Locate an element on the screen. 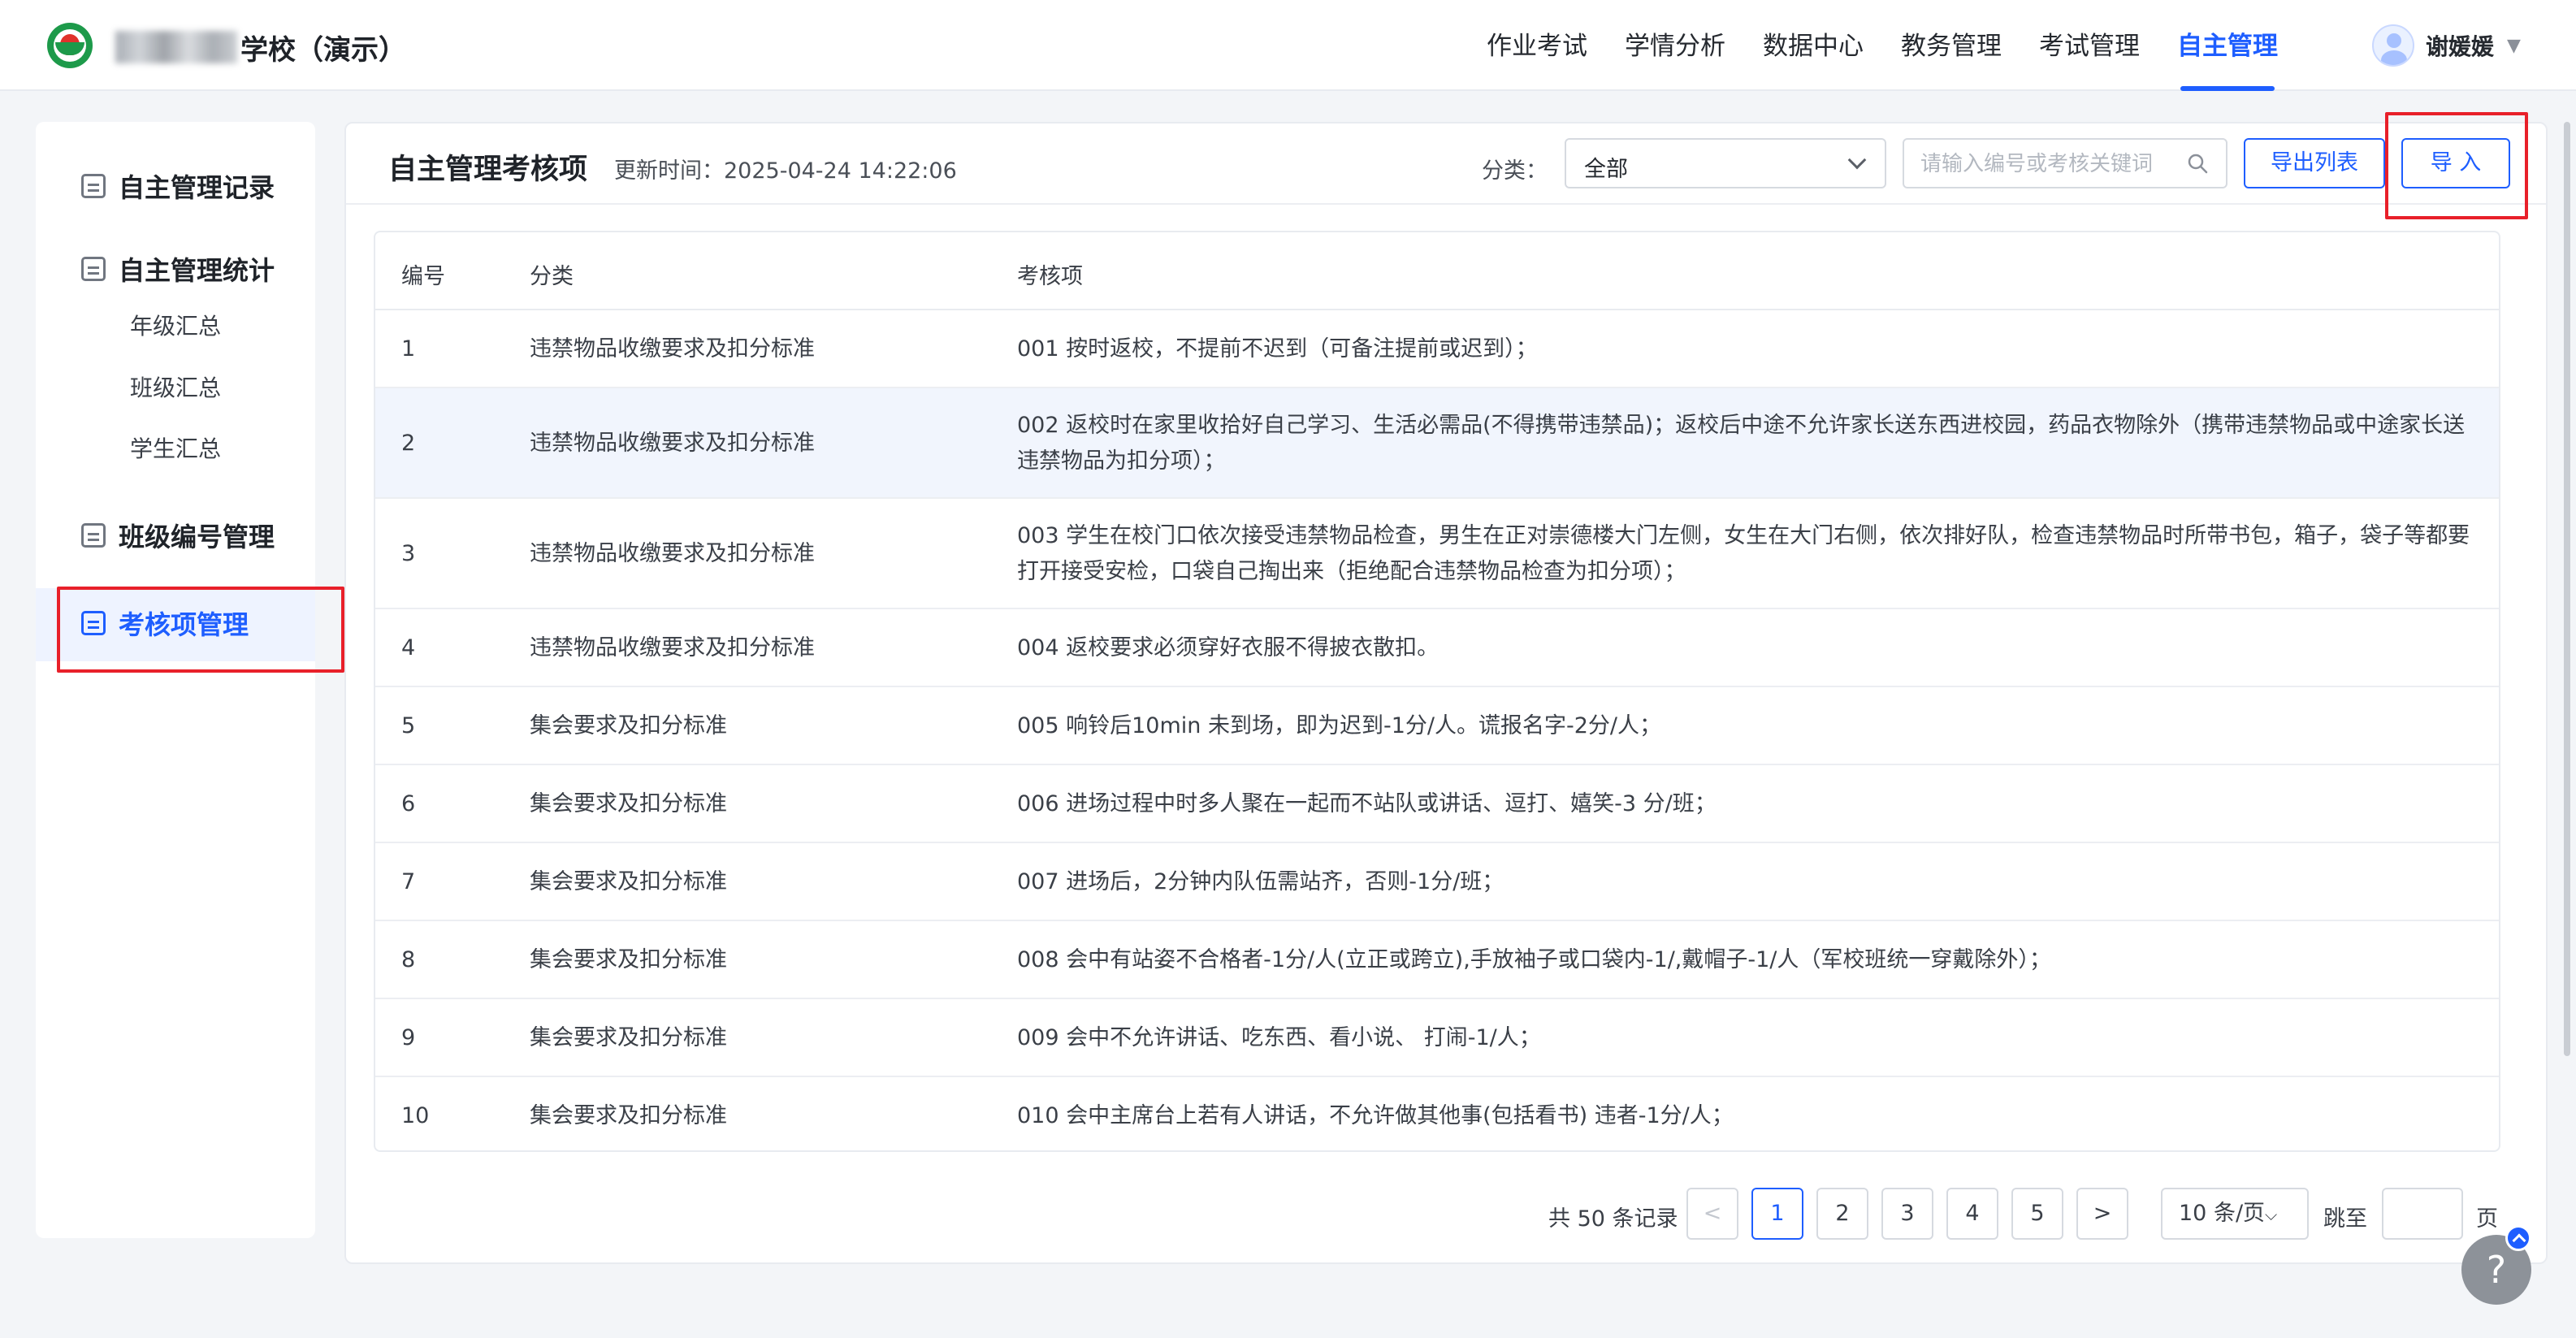 The height and width of the screenshot is (1338, 2576). cell-item: 007 进场后，2分钟内队伍需站齐，否则-1分/班； is located at coordinates (1260, 881).